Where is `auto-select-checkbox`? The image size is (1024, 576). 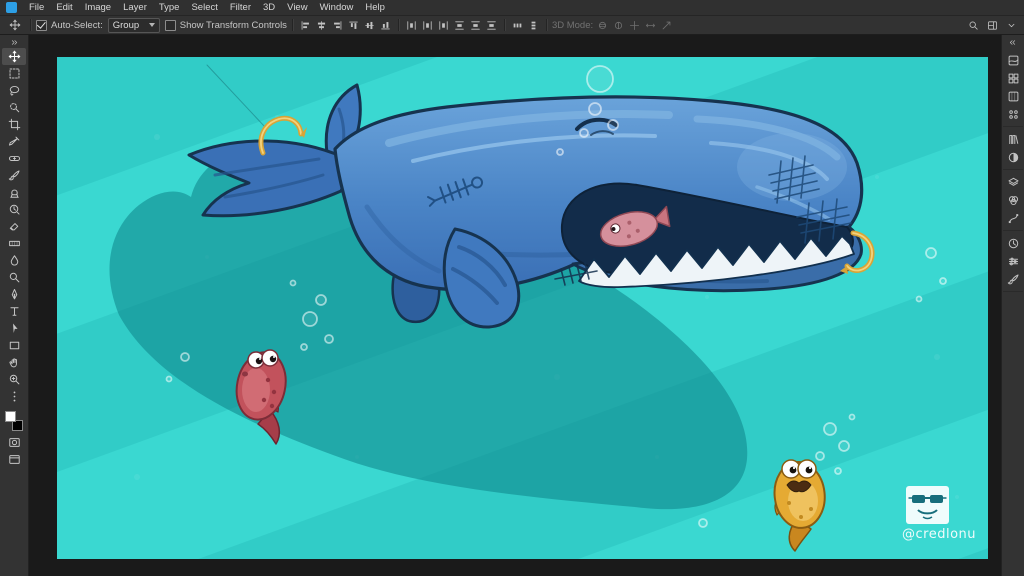 auto-select-checkbox is located at coordinates (41, 25).